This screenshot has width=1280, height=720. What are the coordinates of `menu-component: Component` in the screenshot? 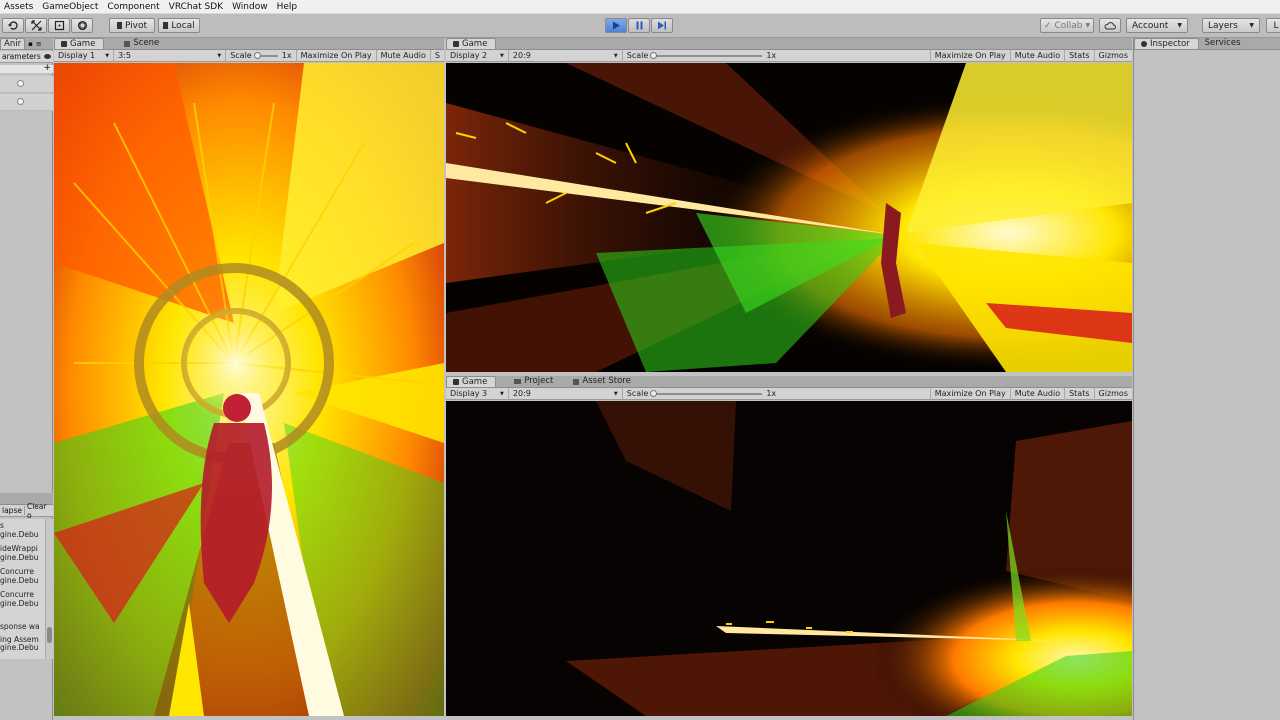 It's located at (133, 7).